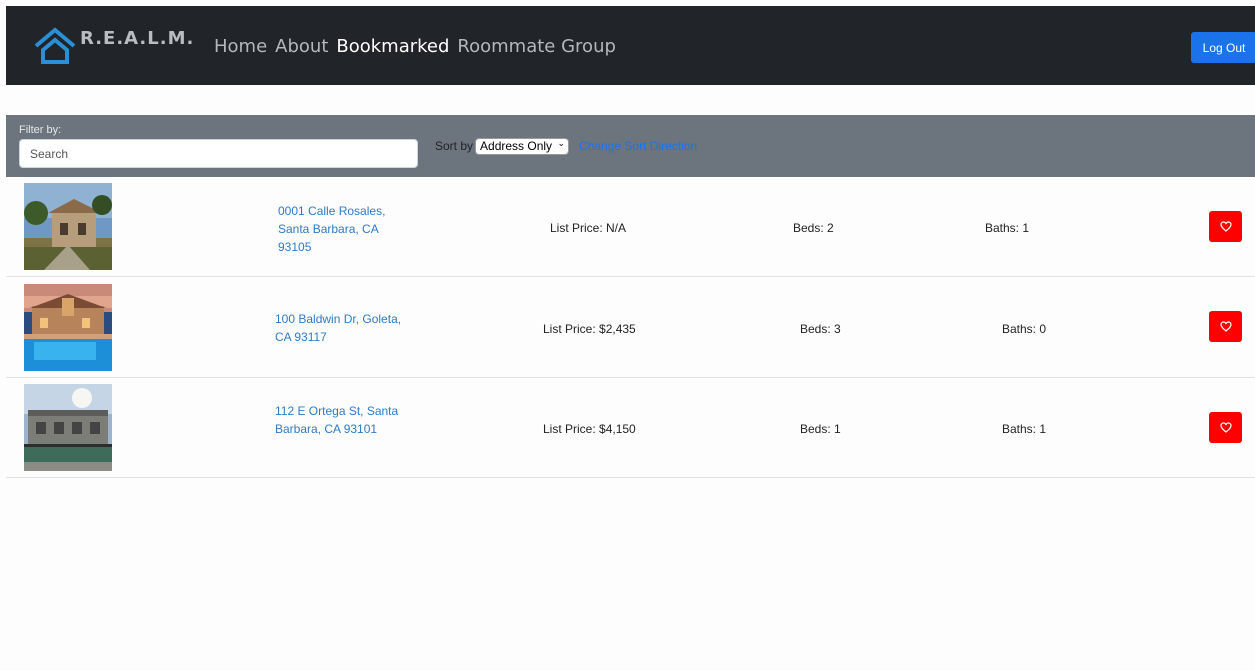 This screenshot has width=1255, height=671. I want to click on brand-name: R.E.A.L.M., so click(137, 38).